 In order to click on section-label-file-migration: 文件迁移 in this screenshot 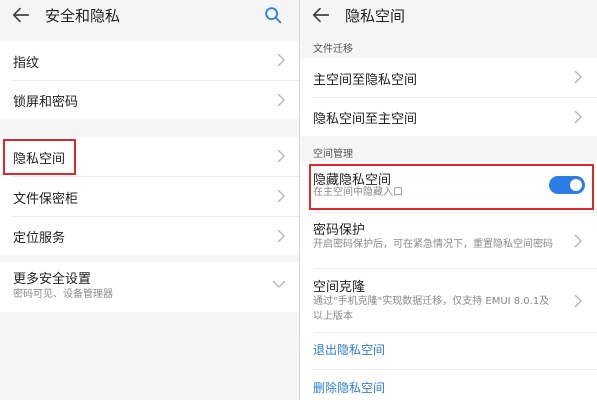, I will do `click(333, 49)`.